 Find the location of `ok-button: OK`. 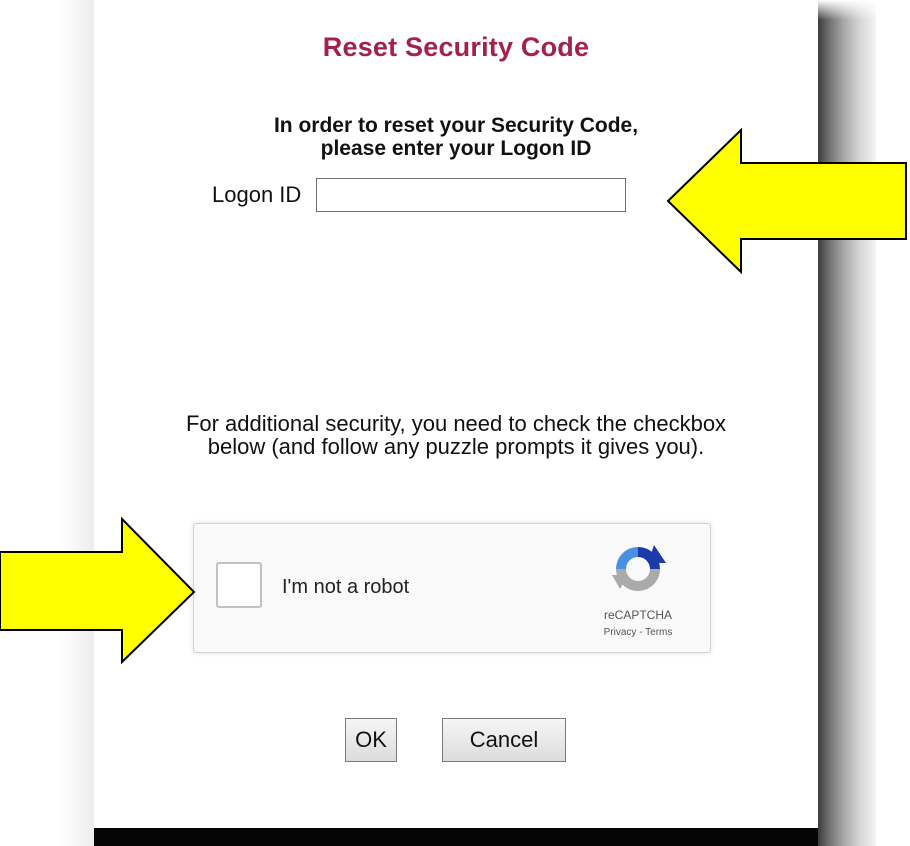

ok-button: OK is located at coordinates (371, 740).